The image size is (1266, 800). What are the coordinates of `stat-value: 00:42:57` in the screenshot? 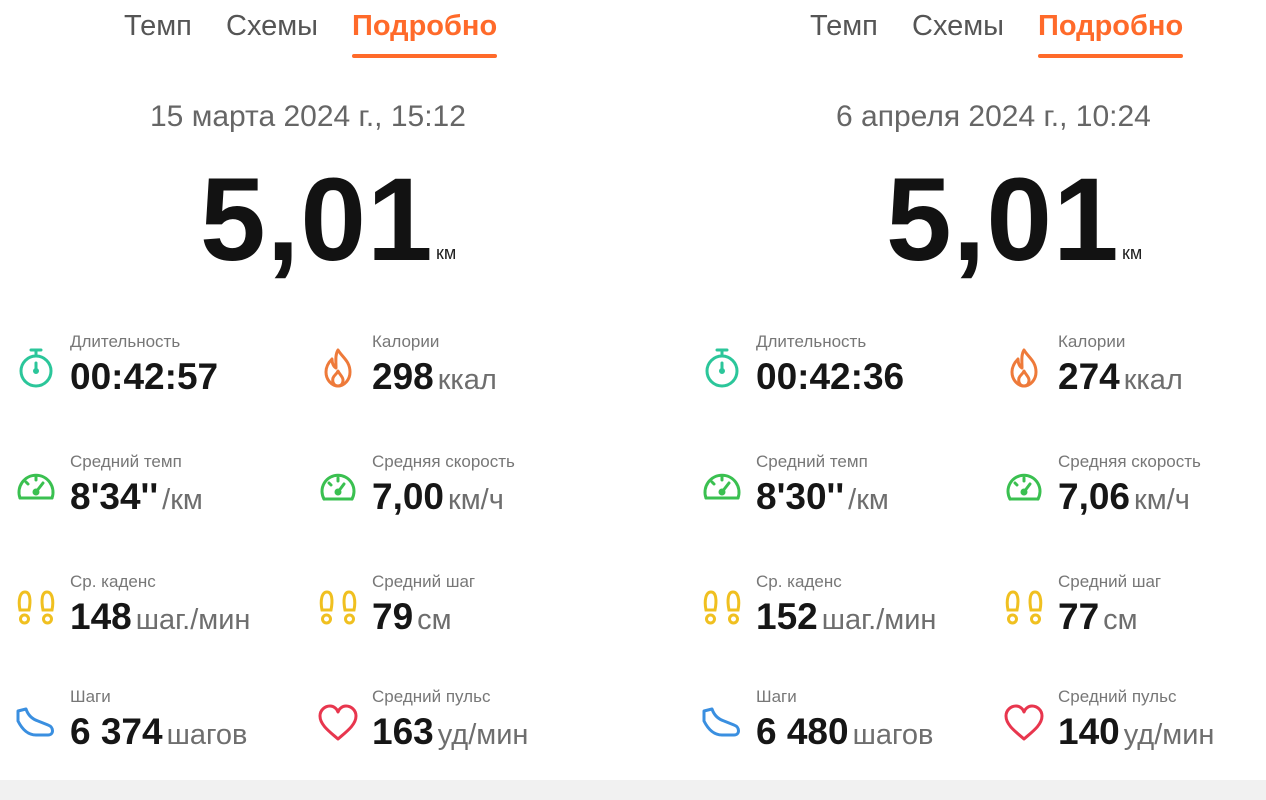 It's located at (144, 376).